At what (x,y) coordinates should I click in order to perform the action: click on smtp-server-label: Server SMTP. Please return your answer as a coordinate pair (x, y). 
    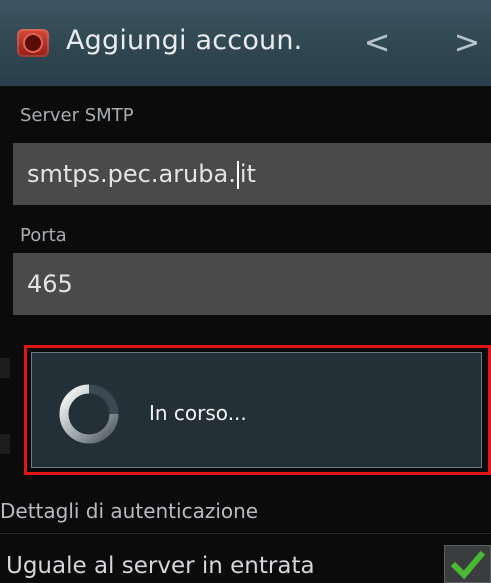
    Looking at the image, I should click on (77, 115).